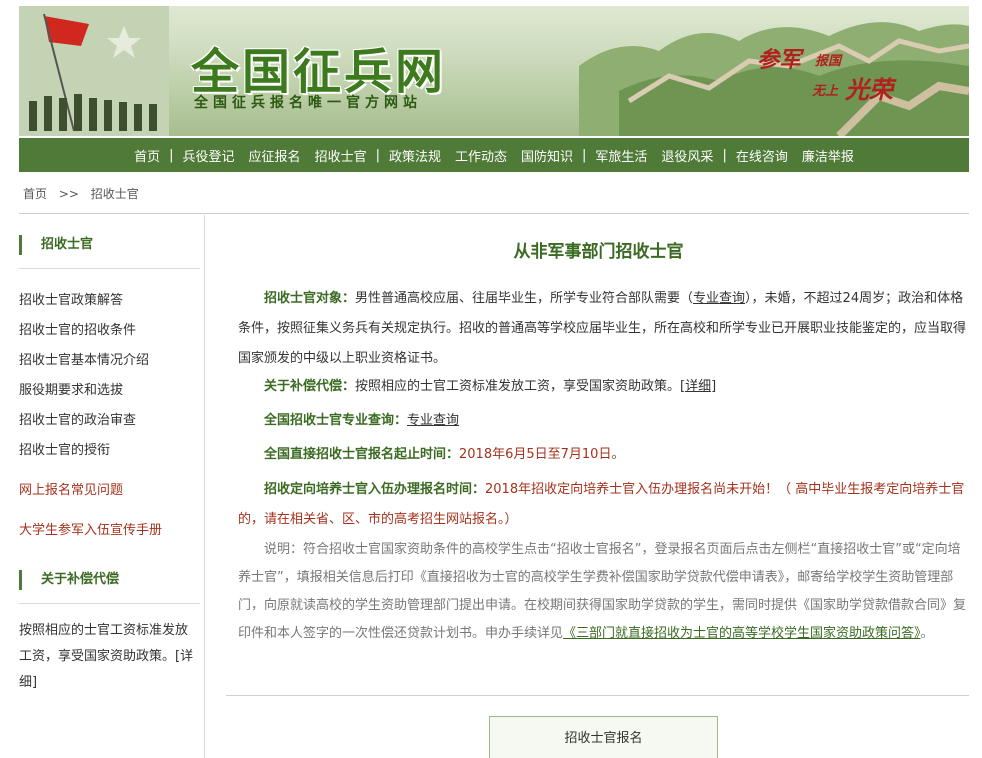 The height and width of the screenshot is (758, 982). I want to click on nav-item-nco: 招收士官, so click(341, 155).